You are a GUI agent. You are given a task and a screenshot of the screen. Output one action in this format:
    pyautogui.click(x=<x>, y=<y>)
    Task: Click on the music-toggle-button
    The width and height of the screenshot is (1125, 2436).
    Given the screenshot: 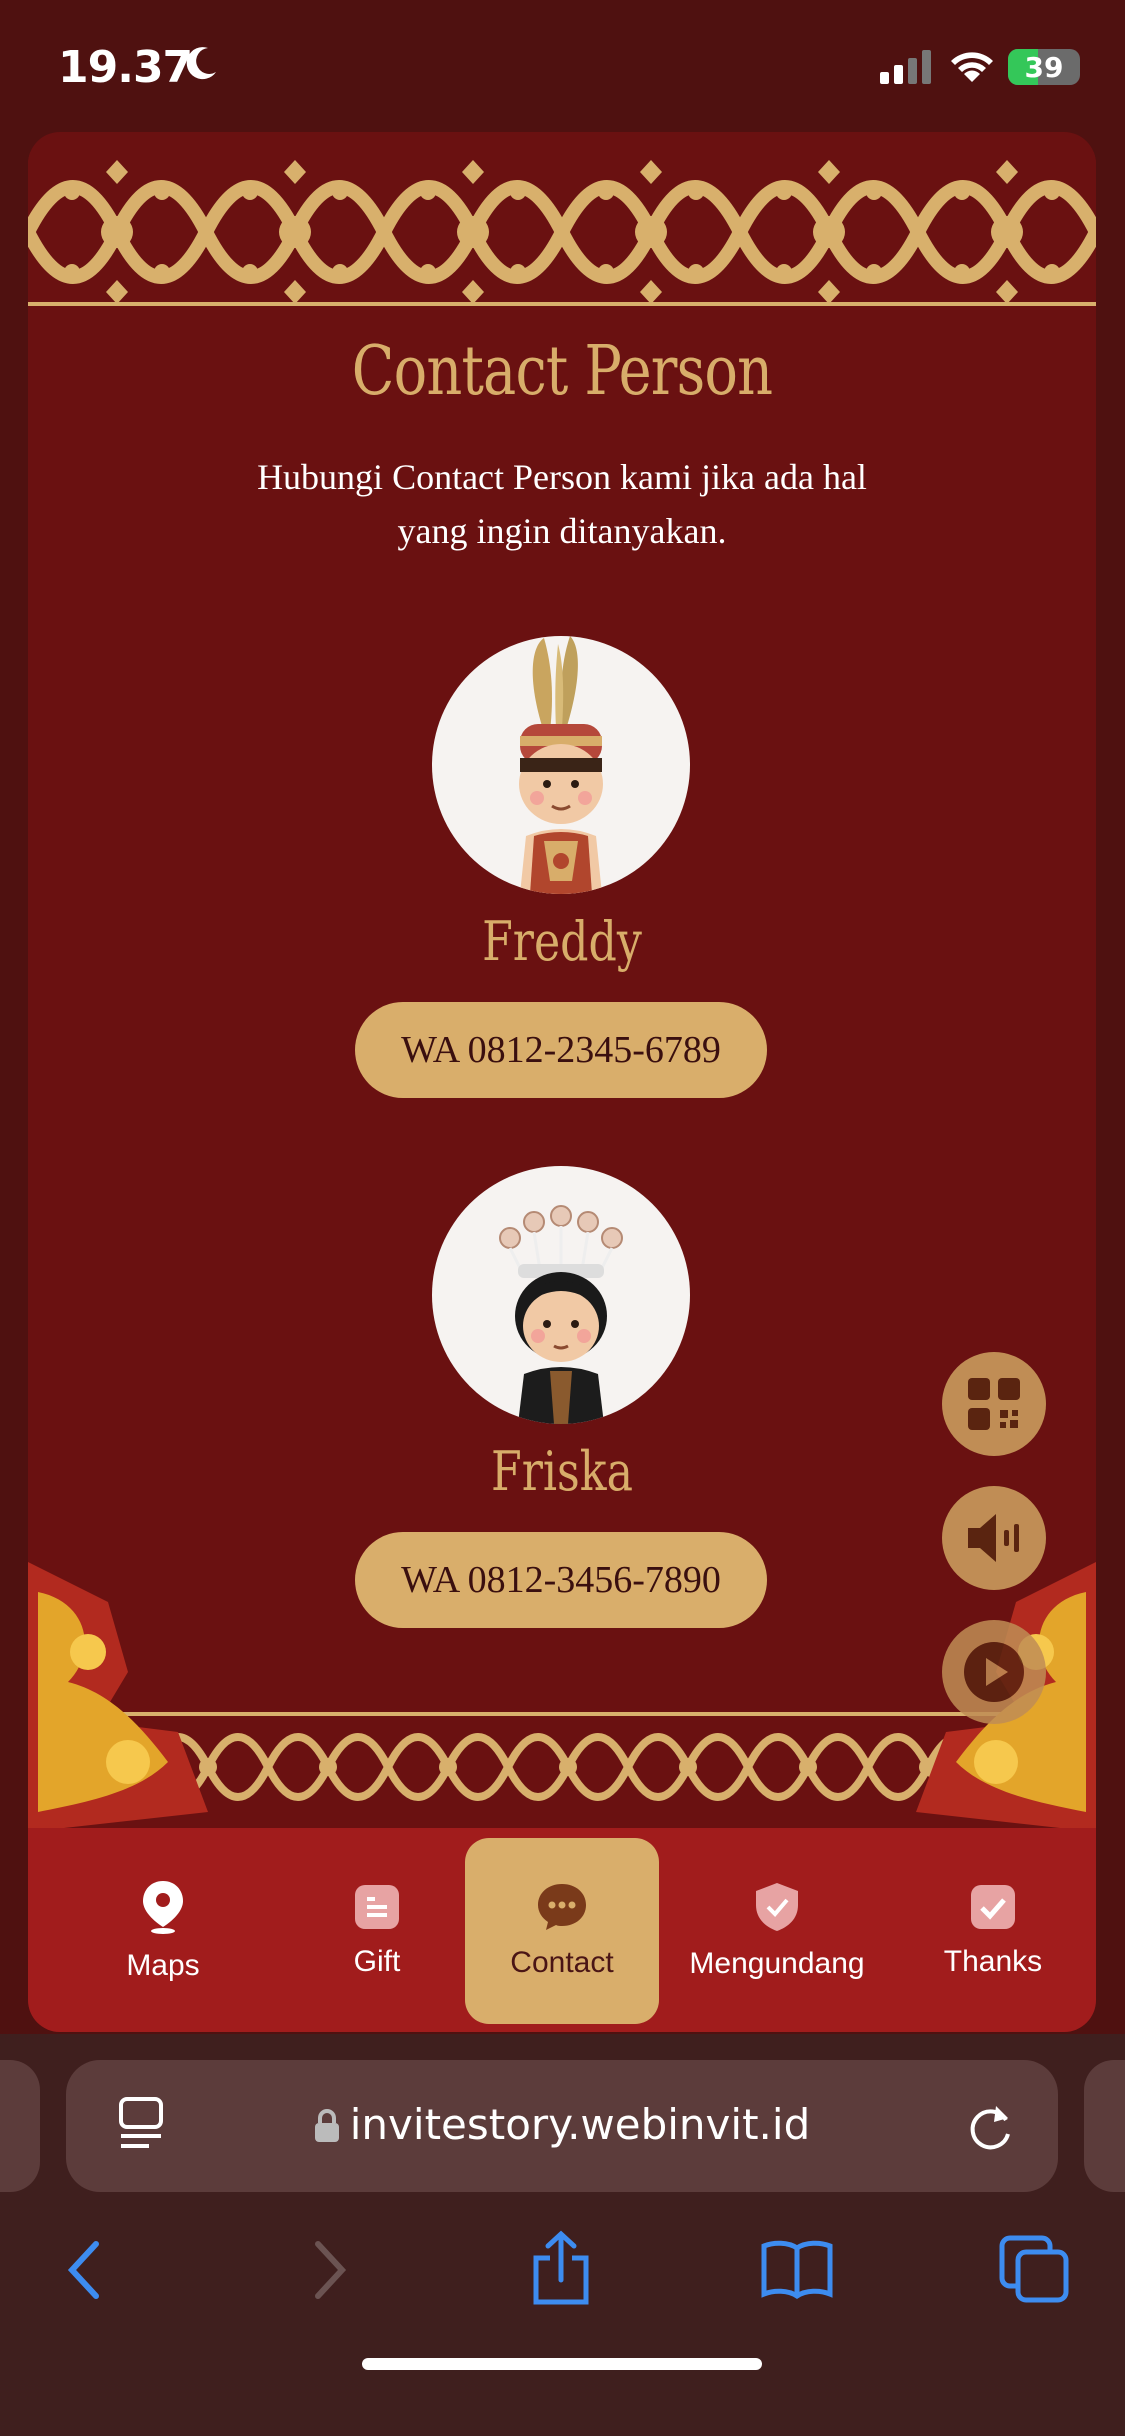 What is the action you would take?
    pyautogui.click(x=994, y=1538)
    